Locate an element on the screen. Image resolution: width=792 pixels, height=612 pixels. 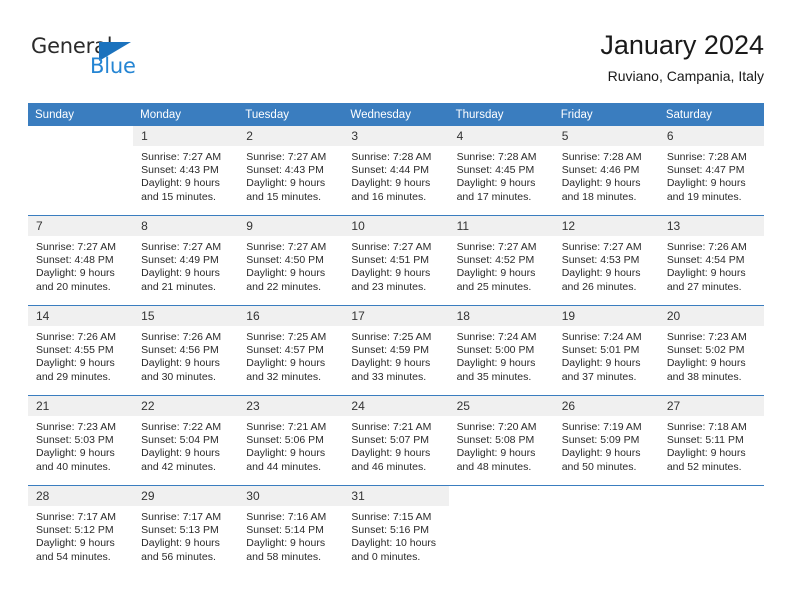
sunset-text: Sunset: 5:14 PM is located at coordinates (285, 530).